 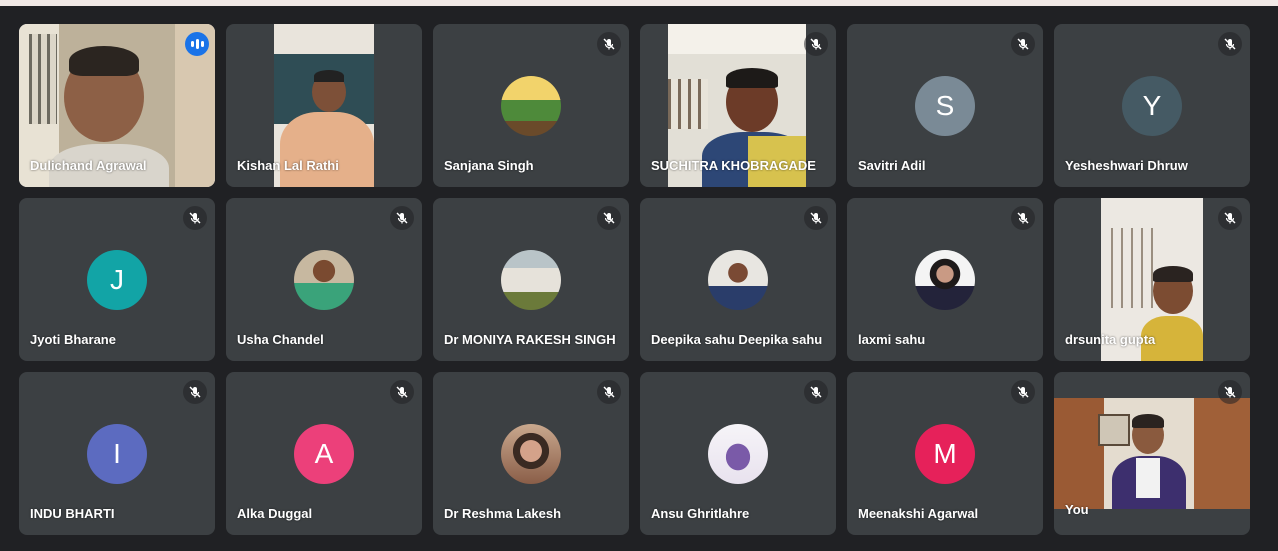 What do you see at coordinates (530, 339) in the screenshot?
I see `participant-name: Dr MONIYA RAKESH SINGH` at bounding box center [530, 339].